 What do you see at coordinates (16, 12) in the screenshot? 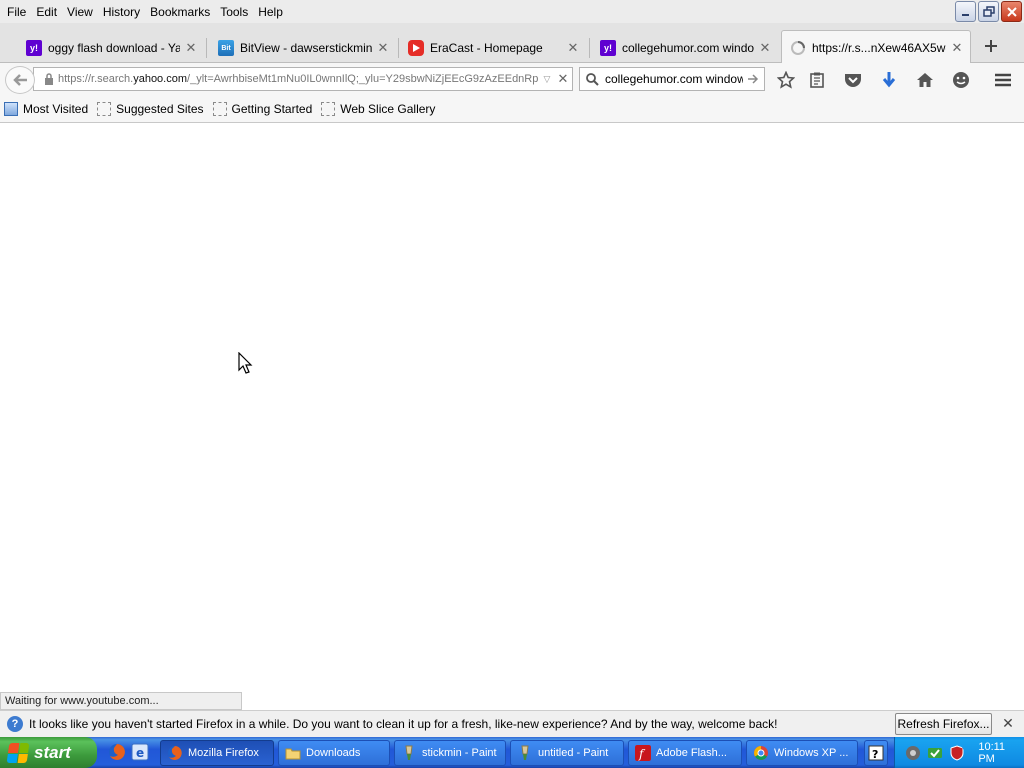
I see `menu-file: File` at bounding box center [16, 12].